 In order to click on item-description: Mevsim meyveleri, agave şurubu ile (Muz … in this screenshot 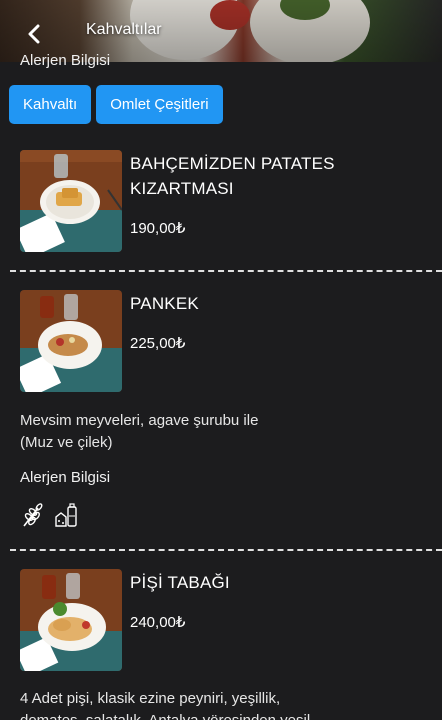, I will do `click(139, 431)`.